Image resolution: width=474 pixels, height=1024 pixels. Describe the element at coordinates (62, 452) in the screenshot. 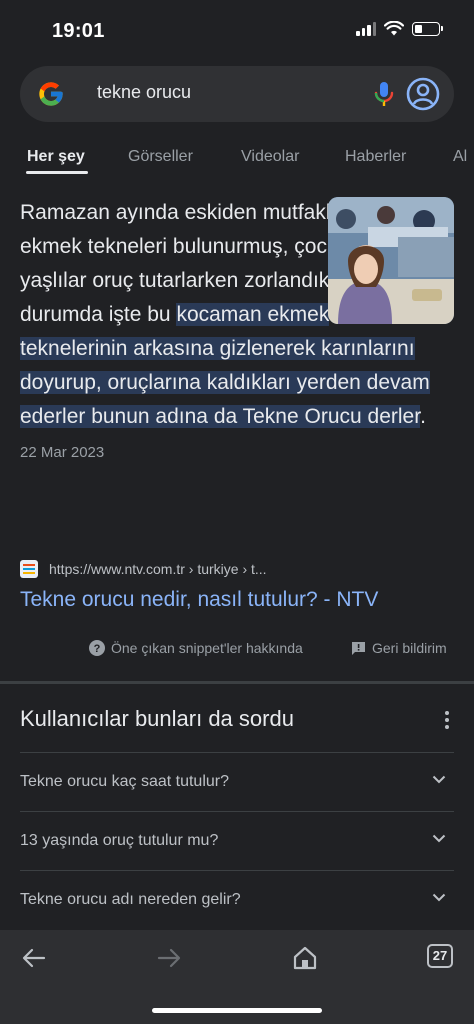

I see `snippet-date: 22 Mar 2023` at that location.